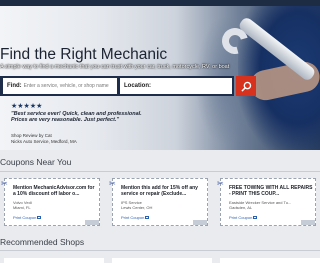 The image size is (320, 263). What do you see at coordinates (22, 207) in the screenshot?
I see `coupon-shop-city: Miami, FL` at bounding box center [22, 207].